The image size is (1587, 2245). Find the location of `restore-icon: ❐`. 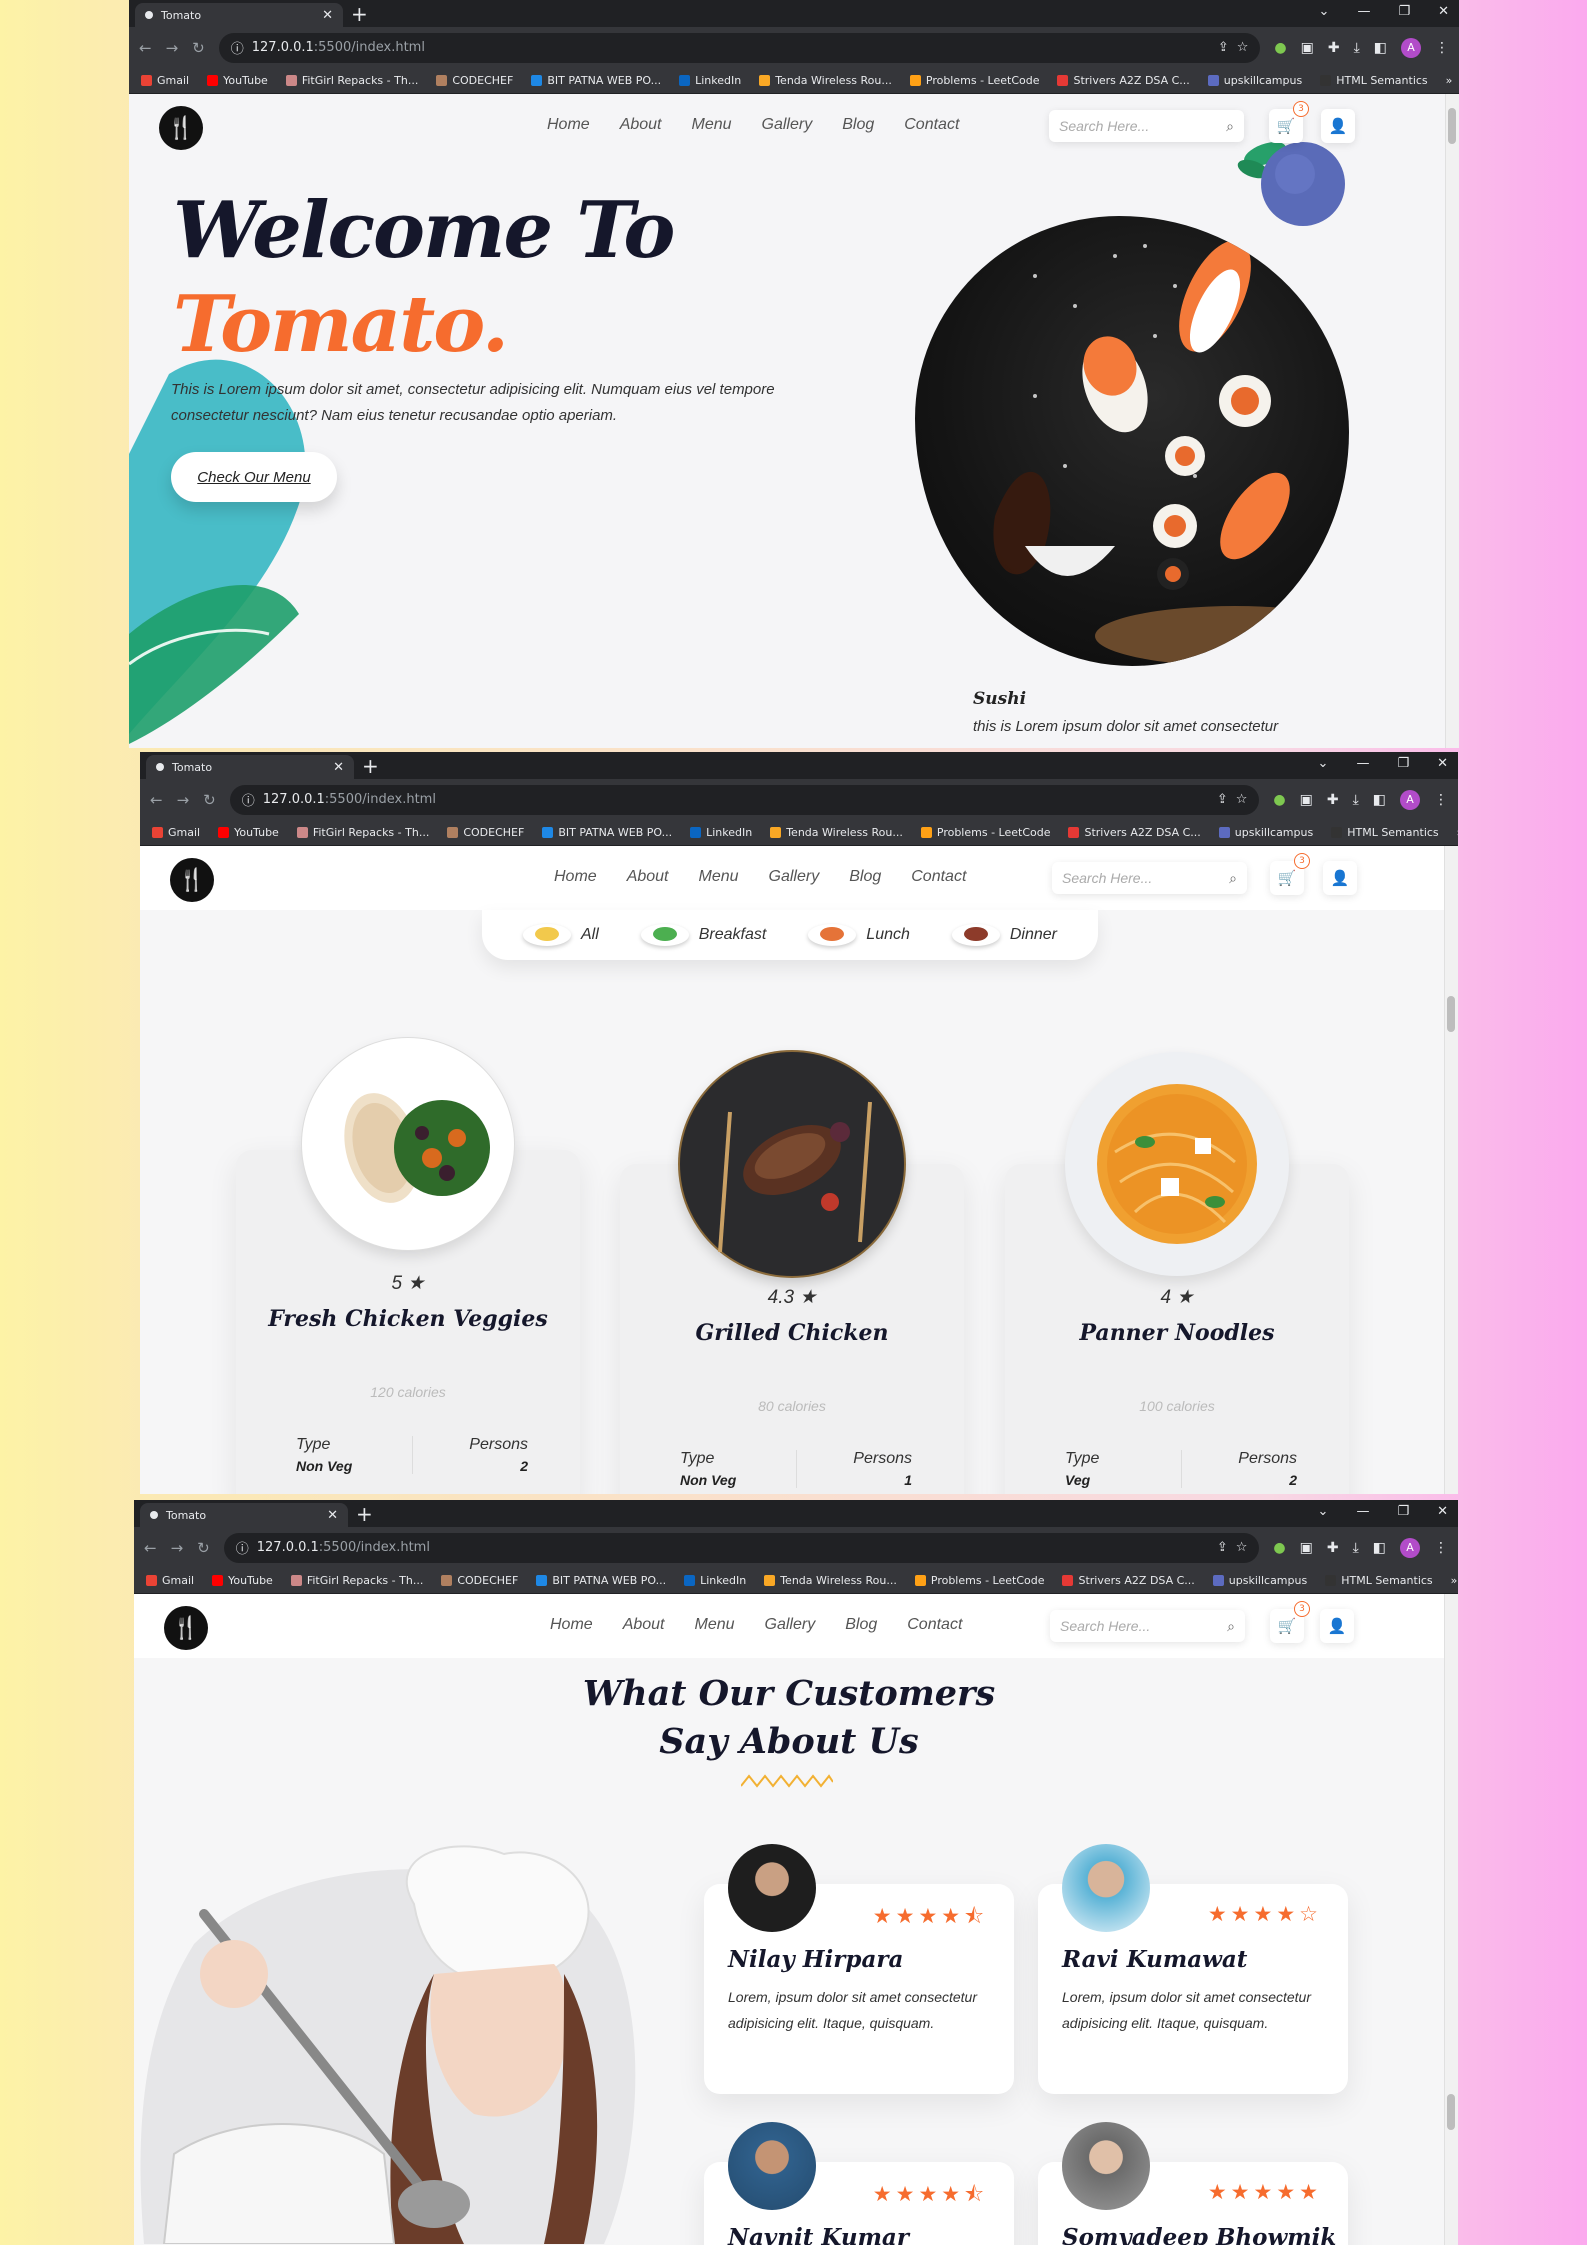

restore-icon: ❐ is located at coordinates (1403, 763).